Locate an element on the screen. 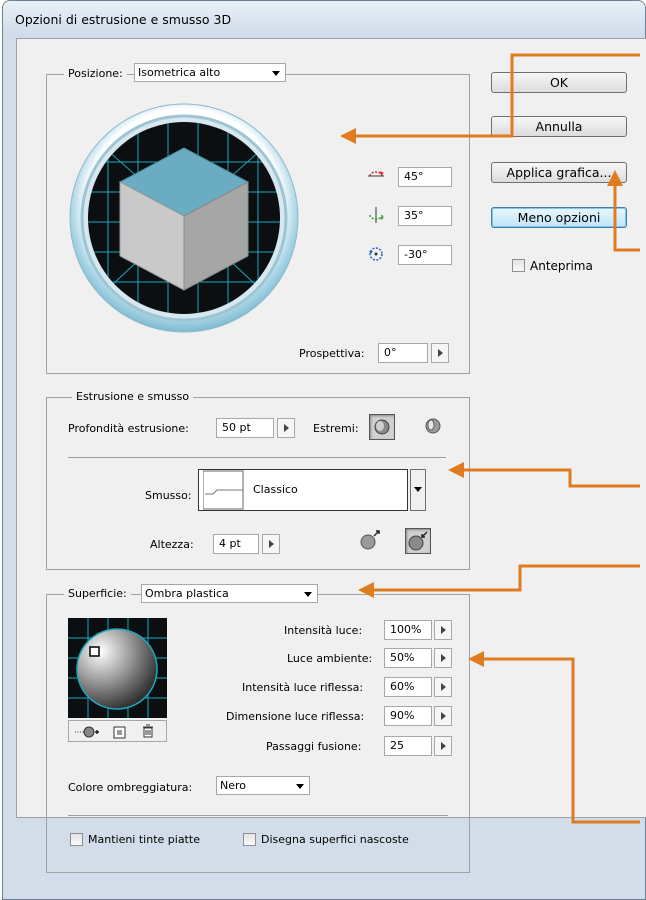  light-intensity-field: 100% is located at coordinates (408, 630).